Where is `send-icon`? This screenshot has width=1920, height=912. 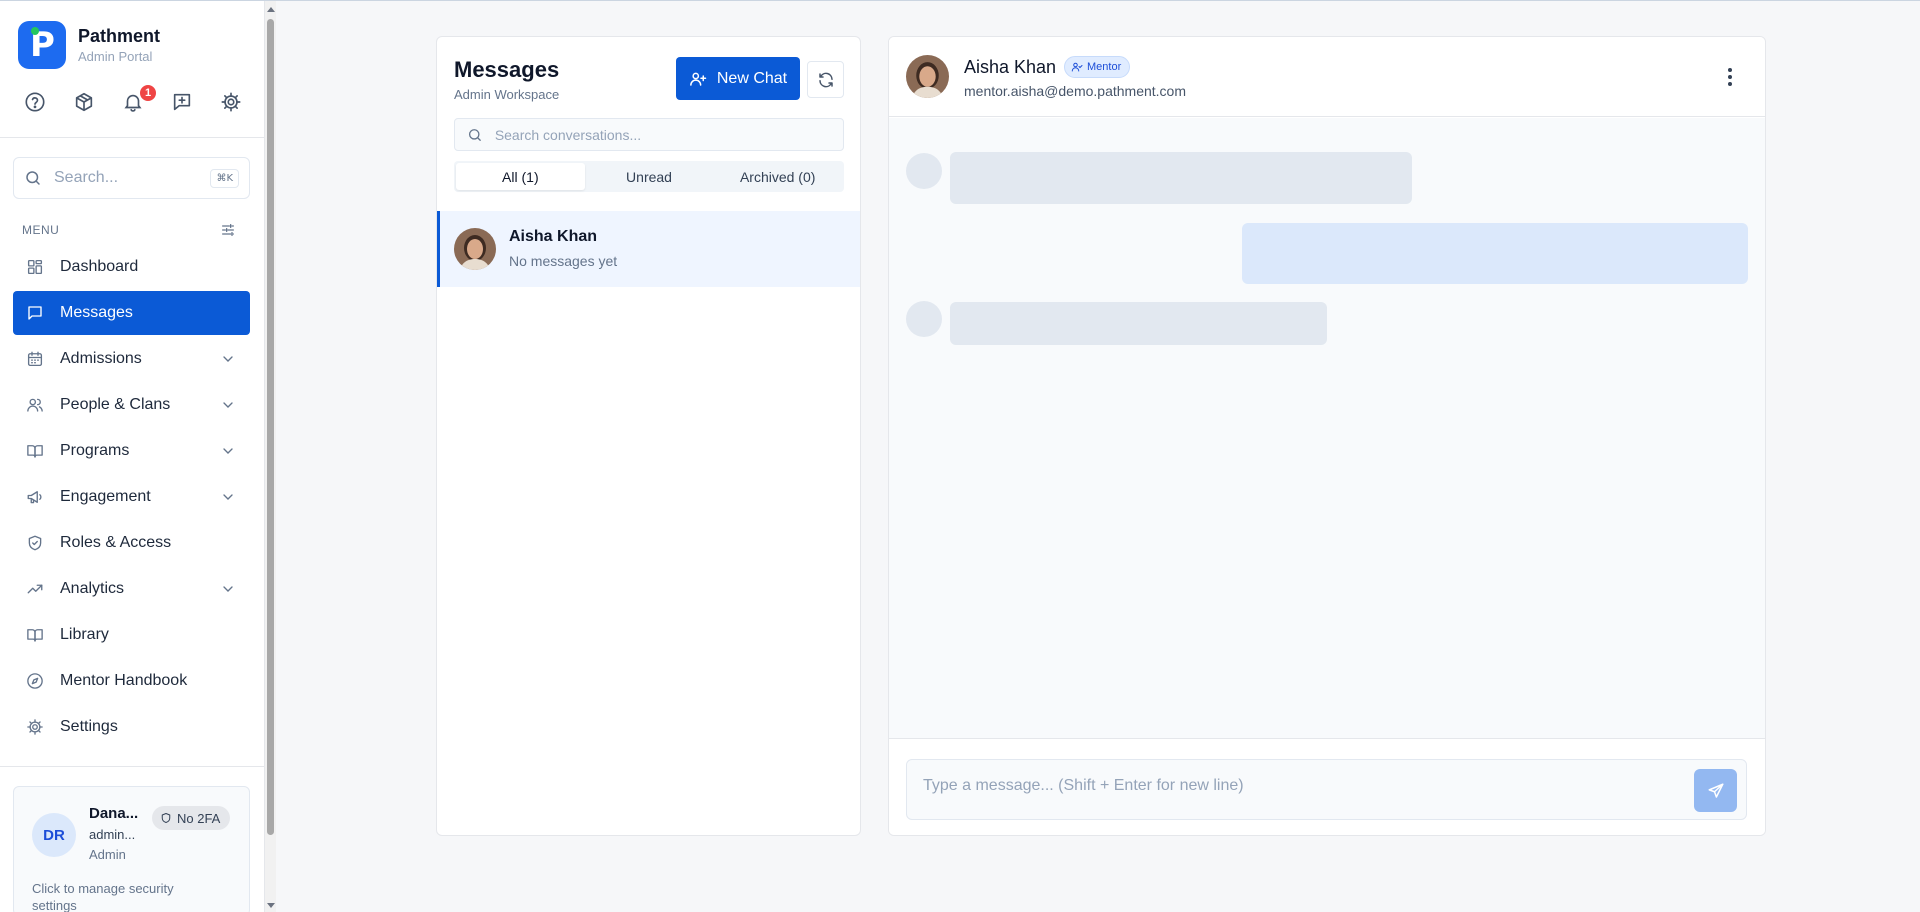 send-icon is located at coordinates (1715, 790).